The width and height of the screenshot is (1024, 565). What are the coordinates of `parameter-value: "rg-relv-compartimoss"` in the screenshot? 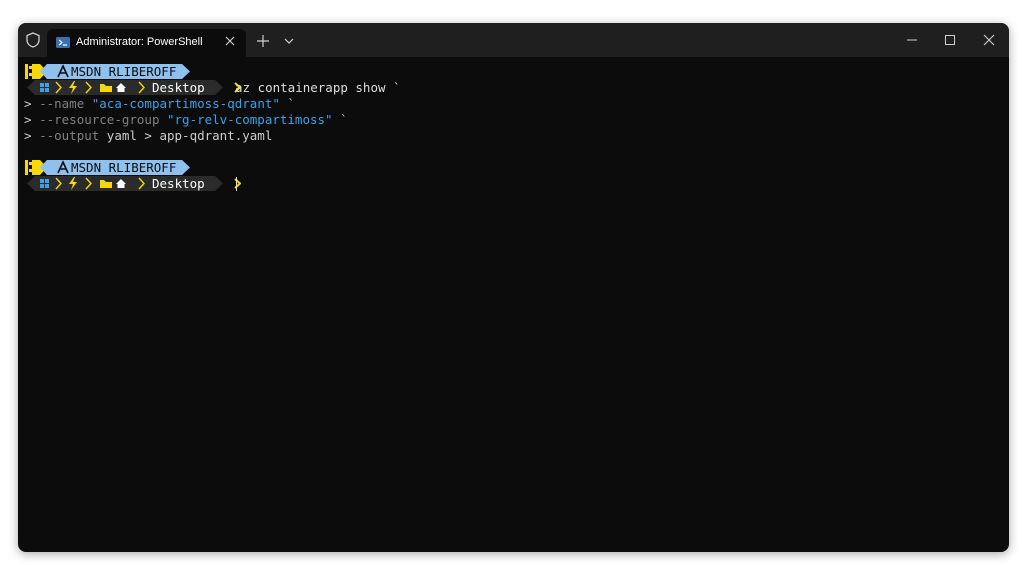 It's located at (250, 119).